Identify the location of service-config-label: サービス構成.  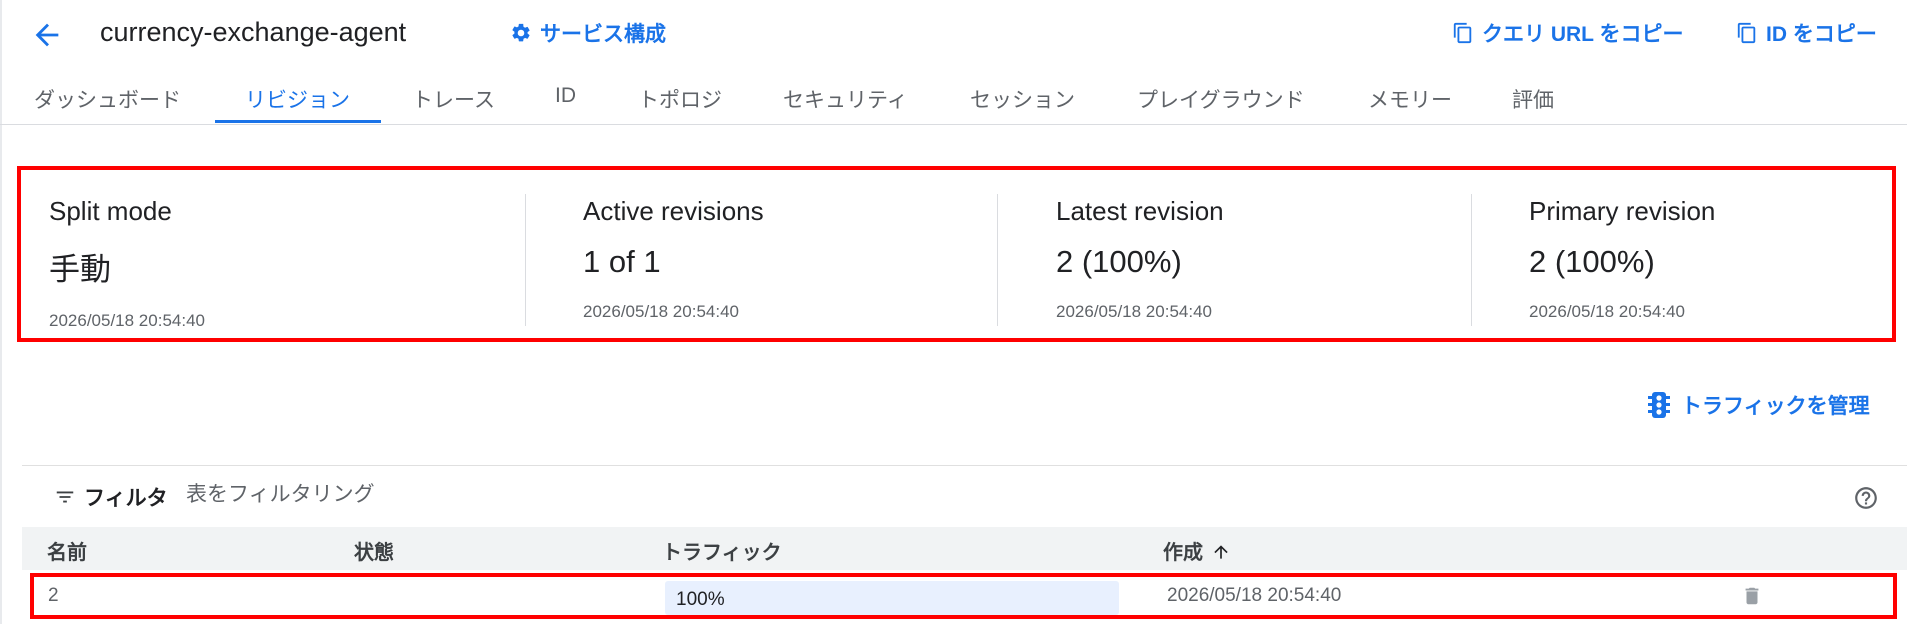
(603, 34).